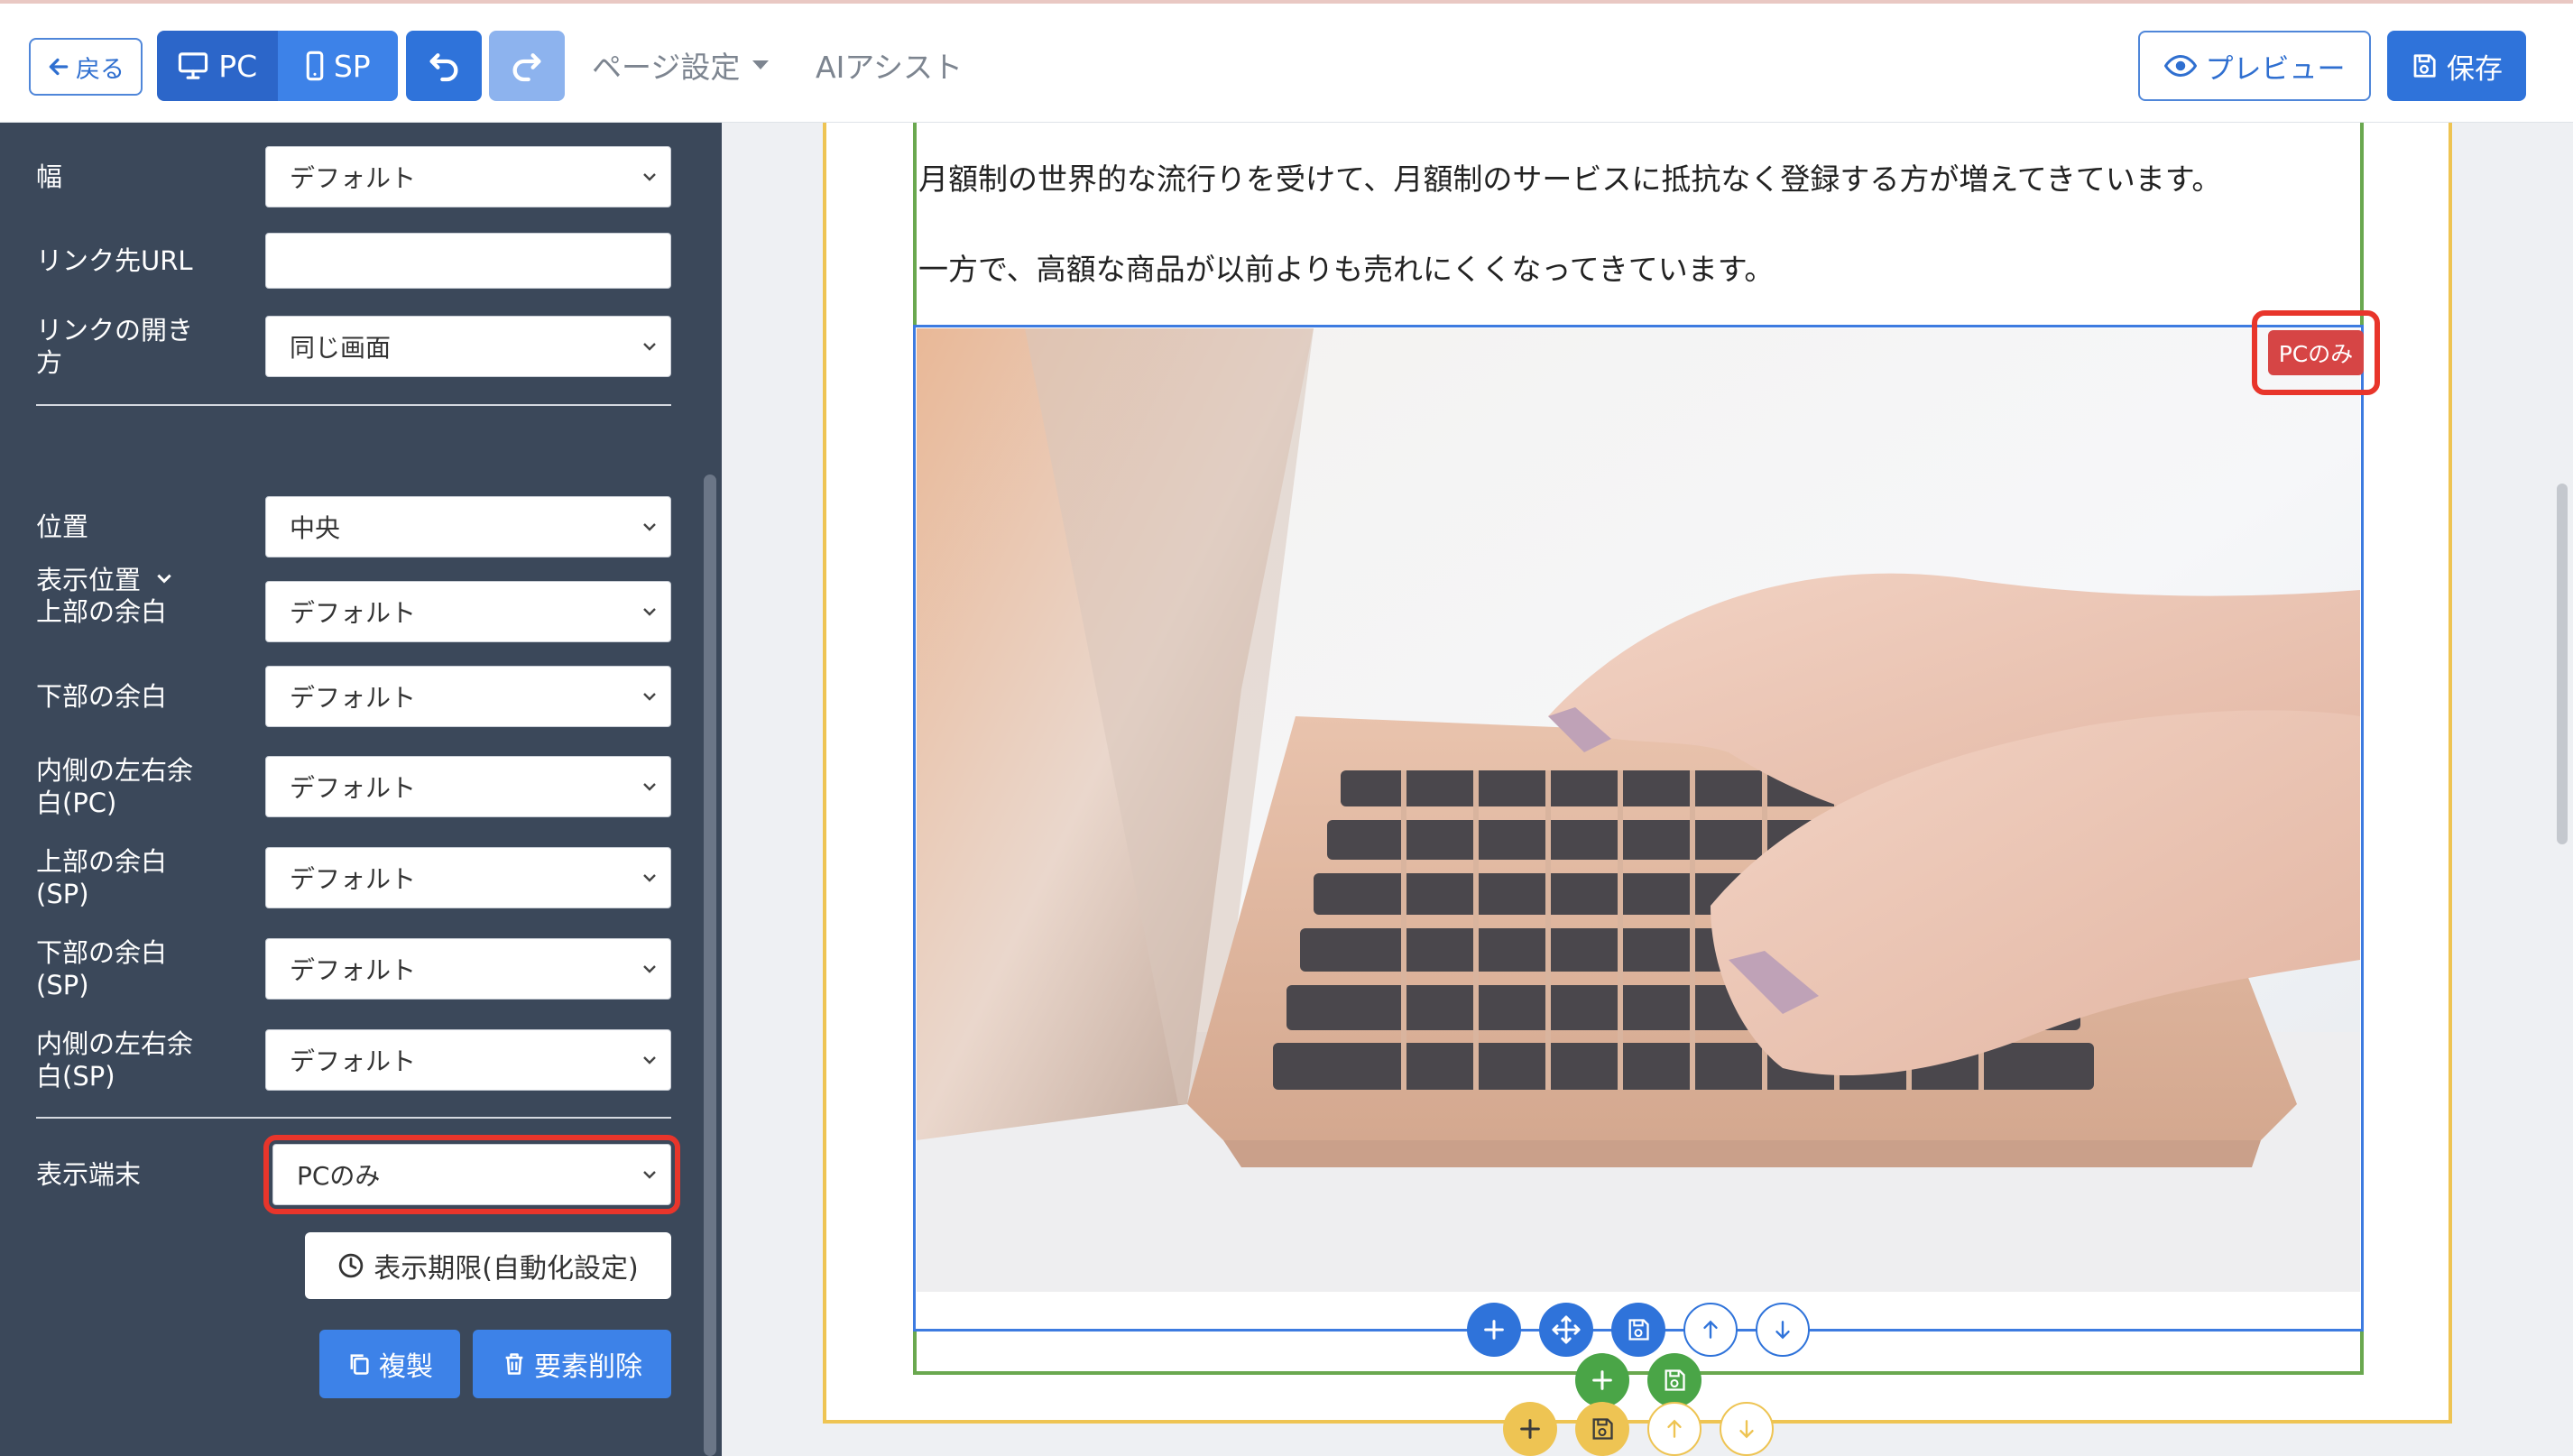  I want to click on top-margin-sp-row: 上部の余白(SP) デフォルト, so click(353, 877).